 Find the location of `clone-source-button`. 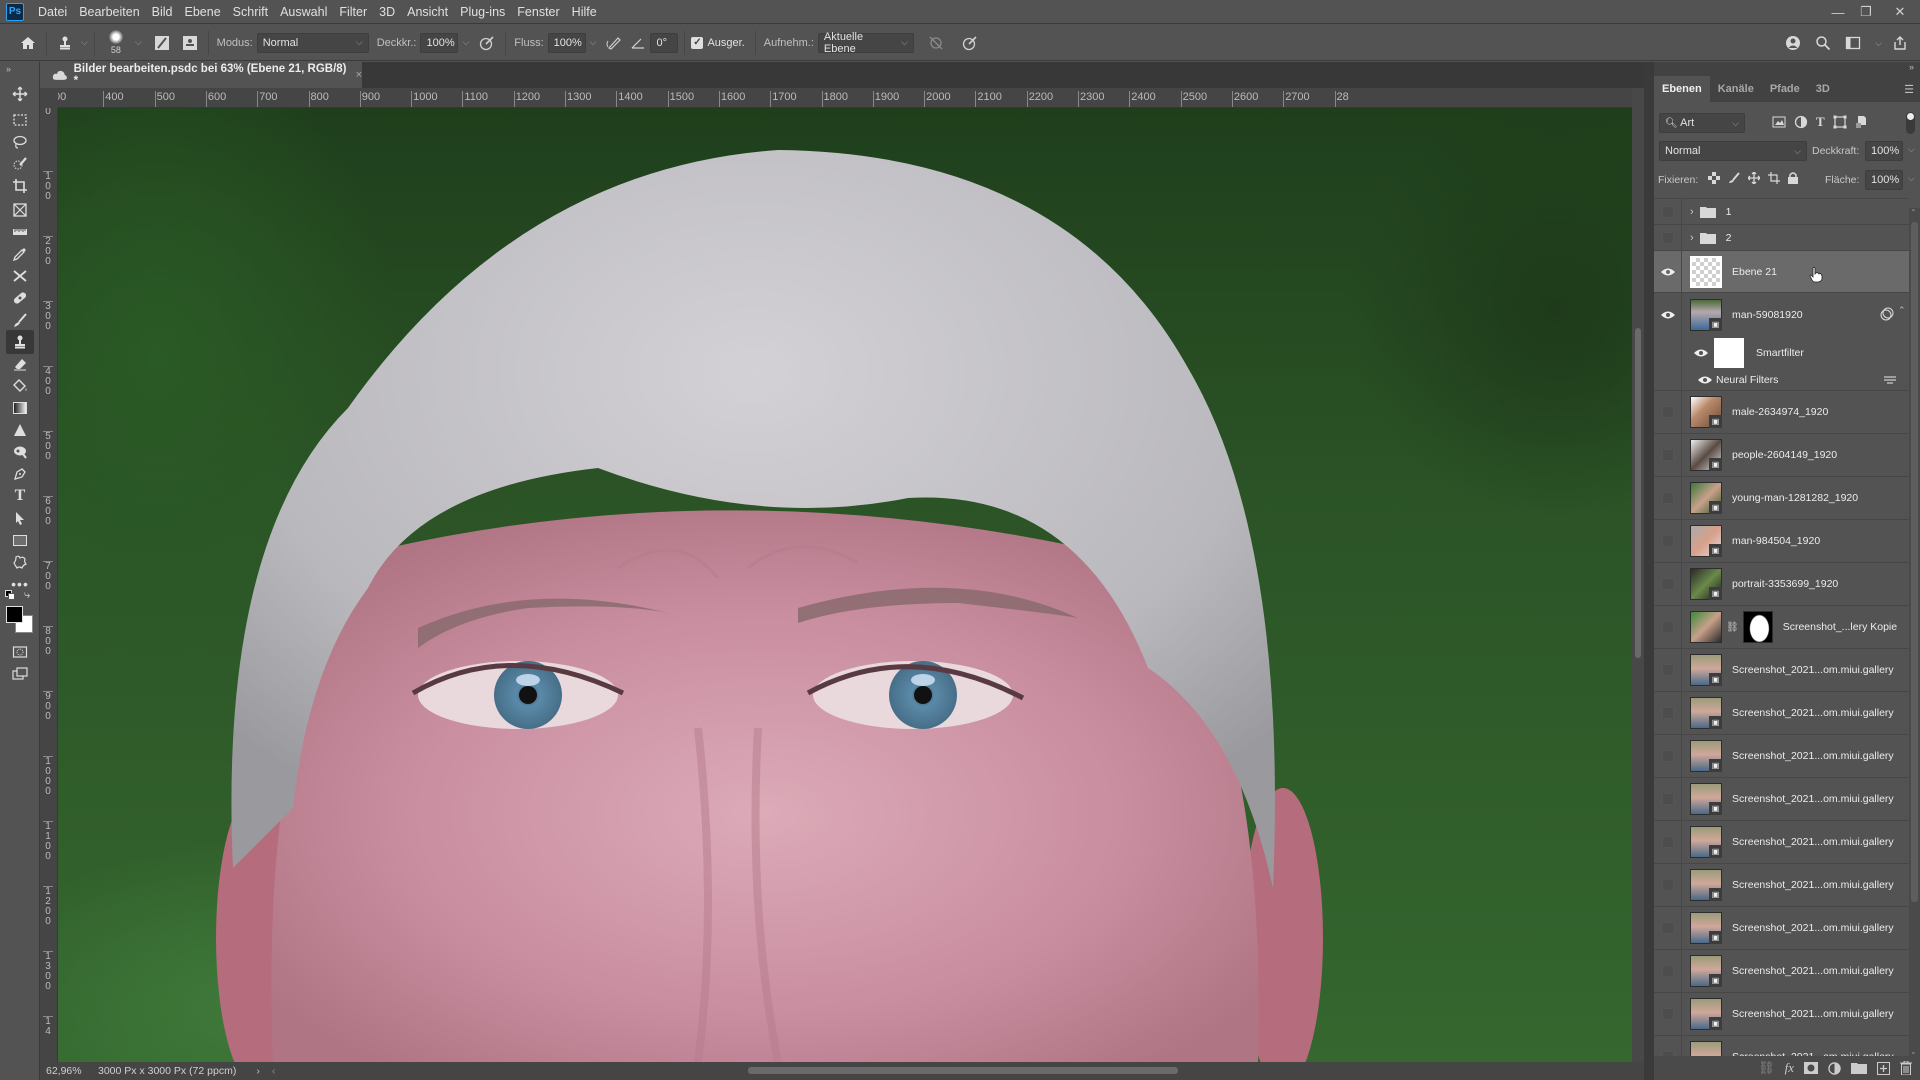

clone-source-button is located at coordinates (190, 43).